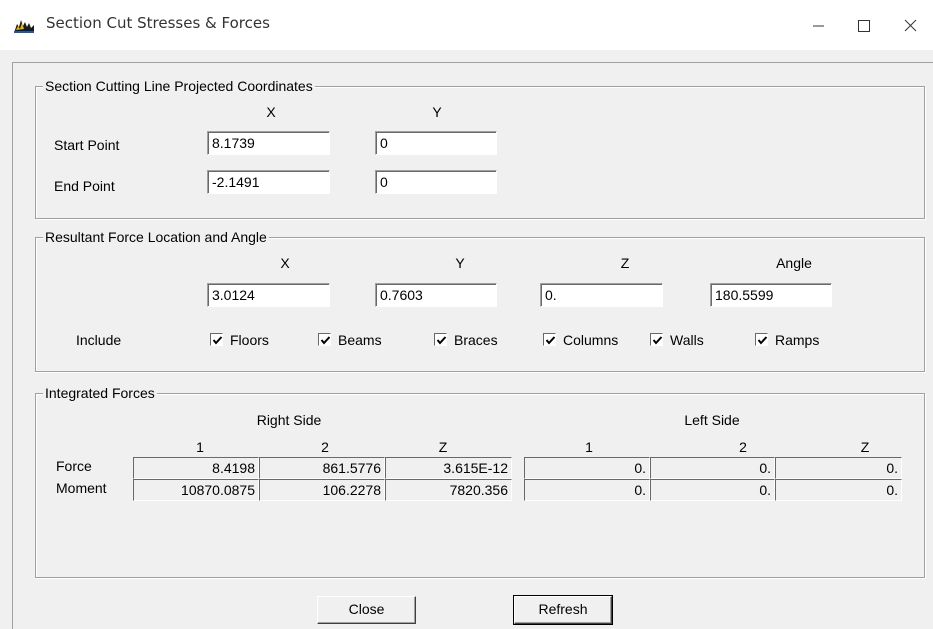 The image size is (933, 629). Describe the element at coordinates (436, 182) in the screenshot. I see `end-y-field: 0` at that location.